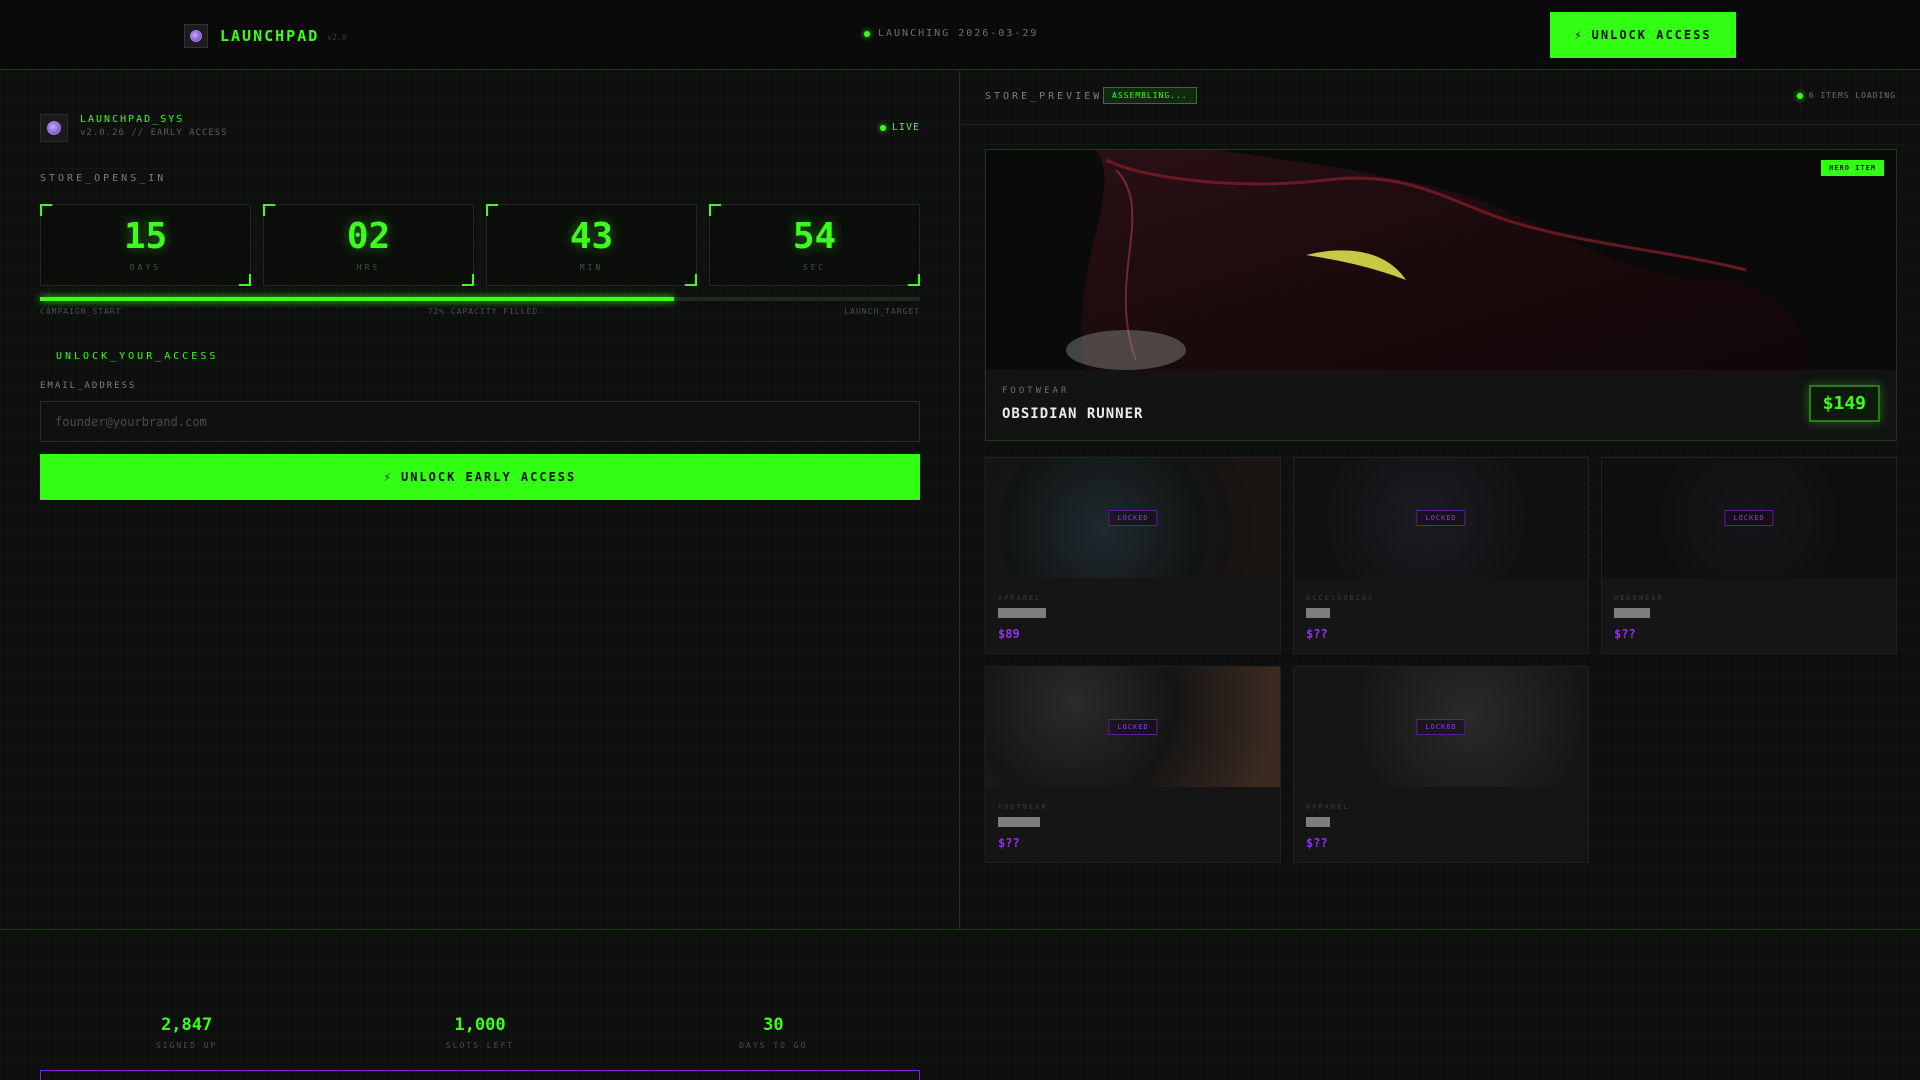 This screenshot has height=1080, width=1920. What do you see at coordinates (1073, 414) in the screenshot?
I see `hero-product-name: OBSIDIAN RUNNER` at bounding box center [1073, 414].